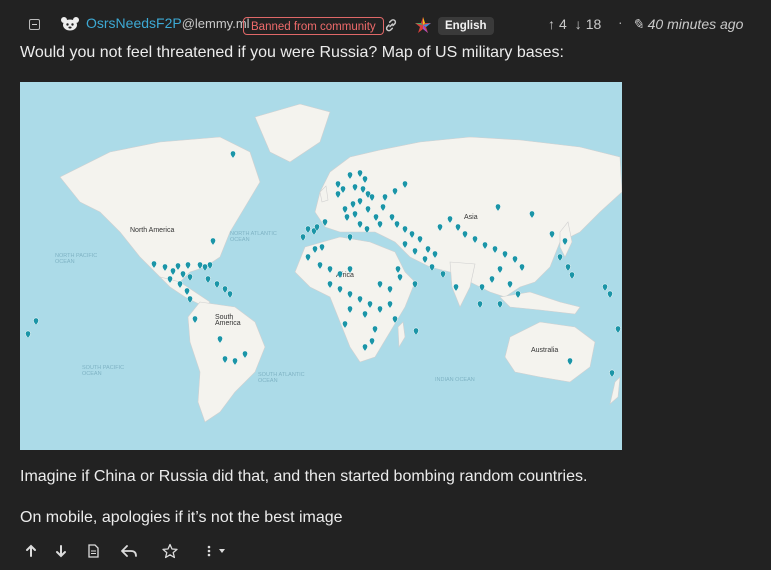 This screenshot has height=570, width=771. I want to click on username-link: OsrsNeedsF2P@lemmy.ml, so click(168, 23).